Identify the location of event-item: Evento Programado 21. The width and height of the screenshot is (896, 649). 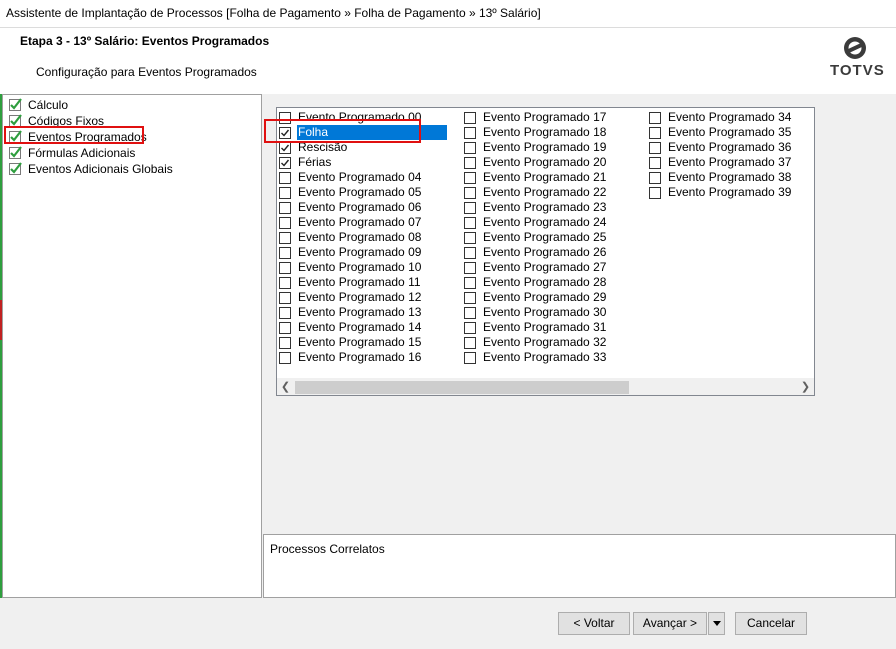
(535, 177).